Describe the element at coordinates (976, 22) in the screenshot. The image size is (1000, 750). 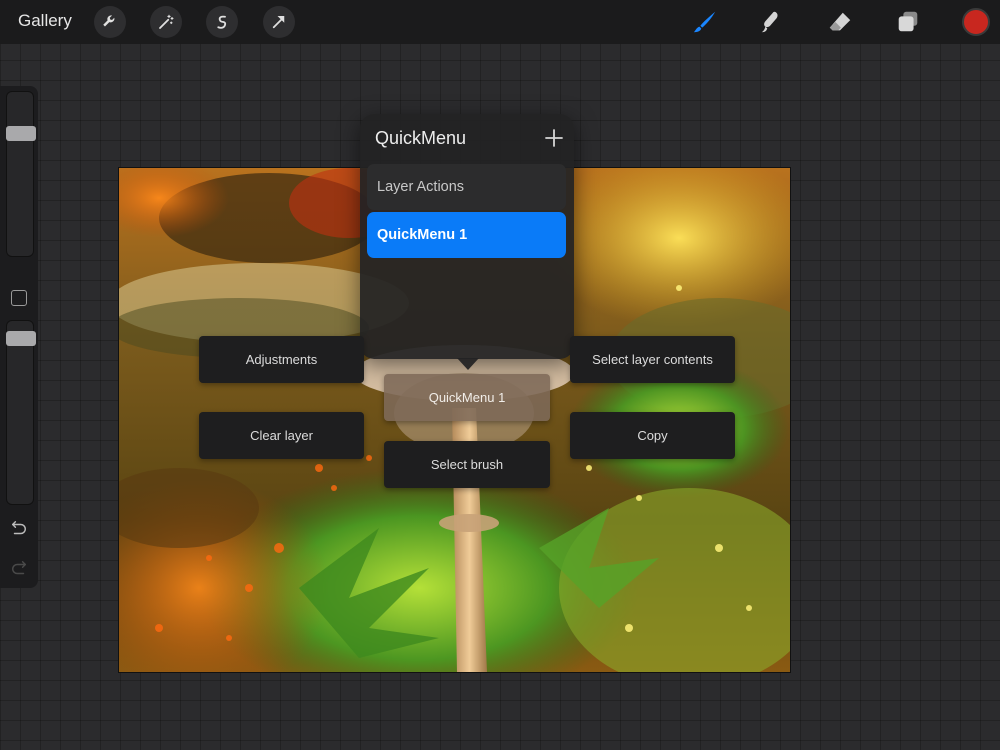
I see `color-swatch` at that location.